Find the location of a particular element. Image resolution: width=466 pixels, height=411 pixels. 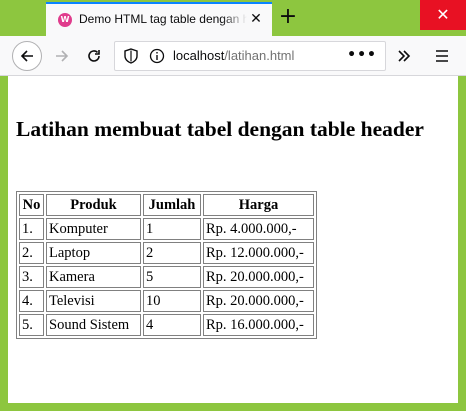

table-row: 1. Komputer 1 Rp. 4.000.000,- is located at coordinates (166, 229).